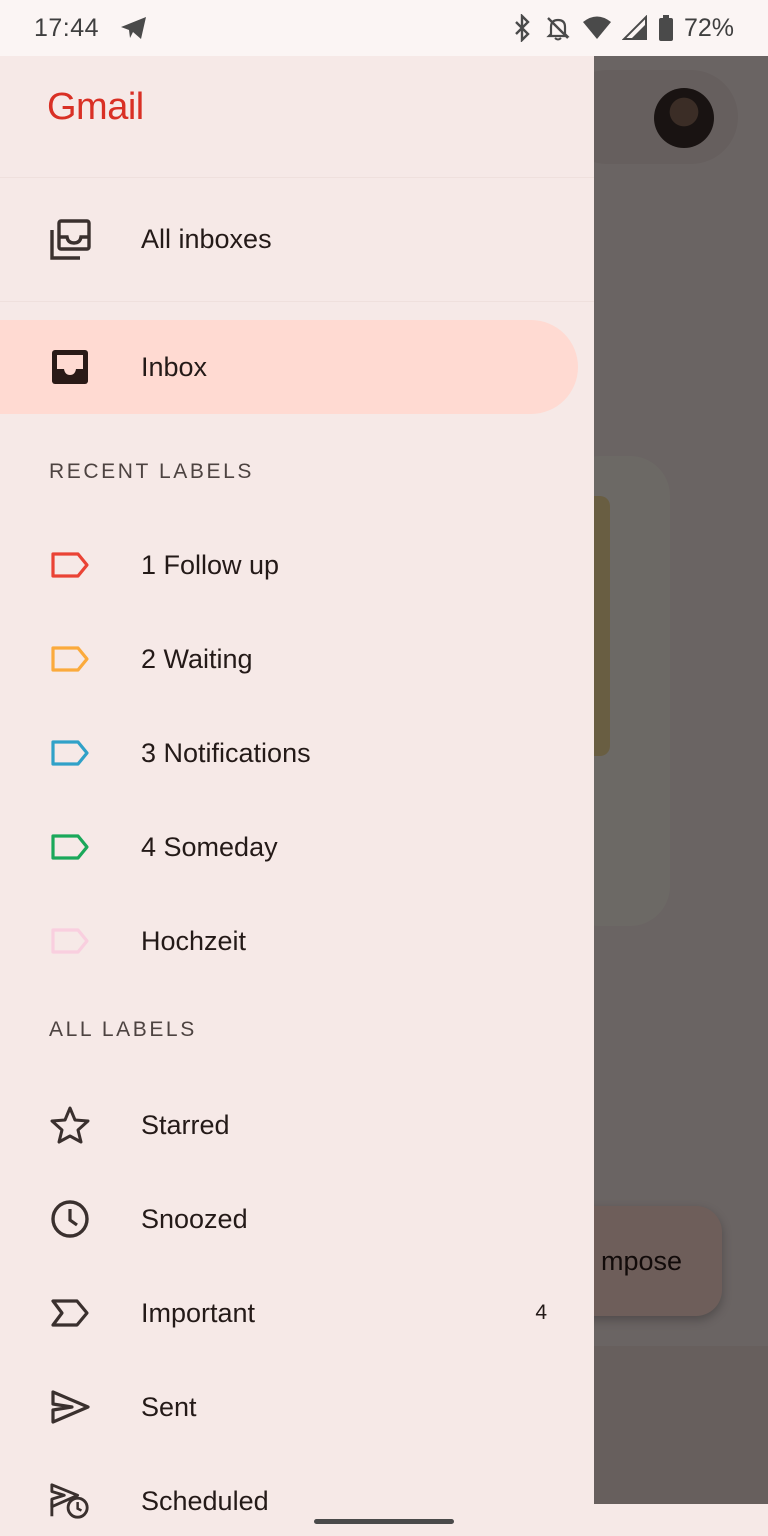 The image size is (768, 1536). What do you see at coordinates (95, 107) in the screenshot?
I see `app-logo: Gmail` at bounding box center [95, 107].